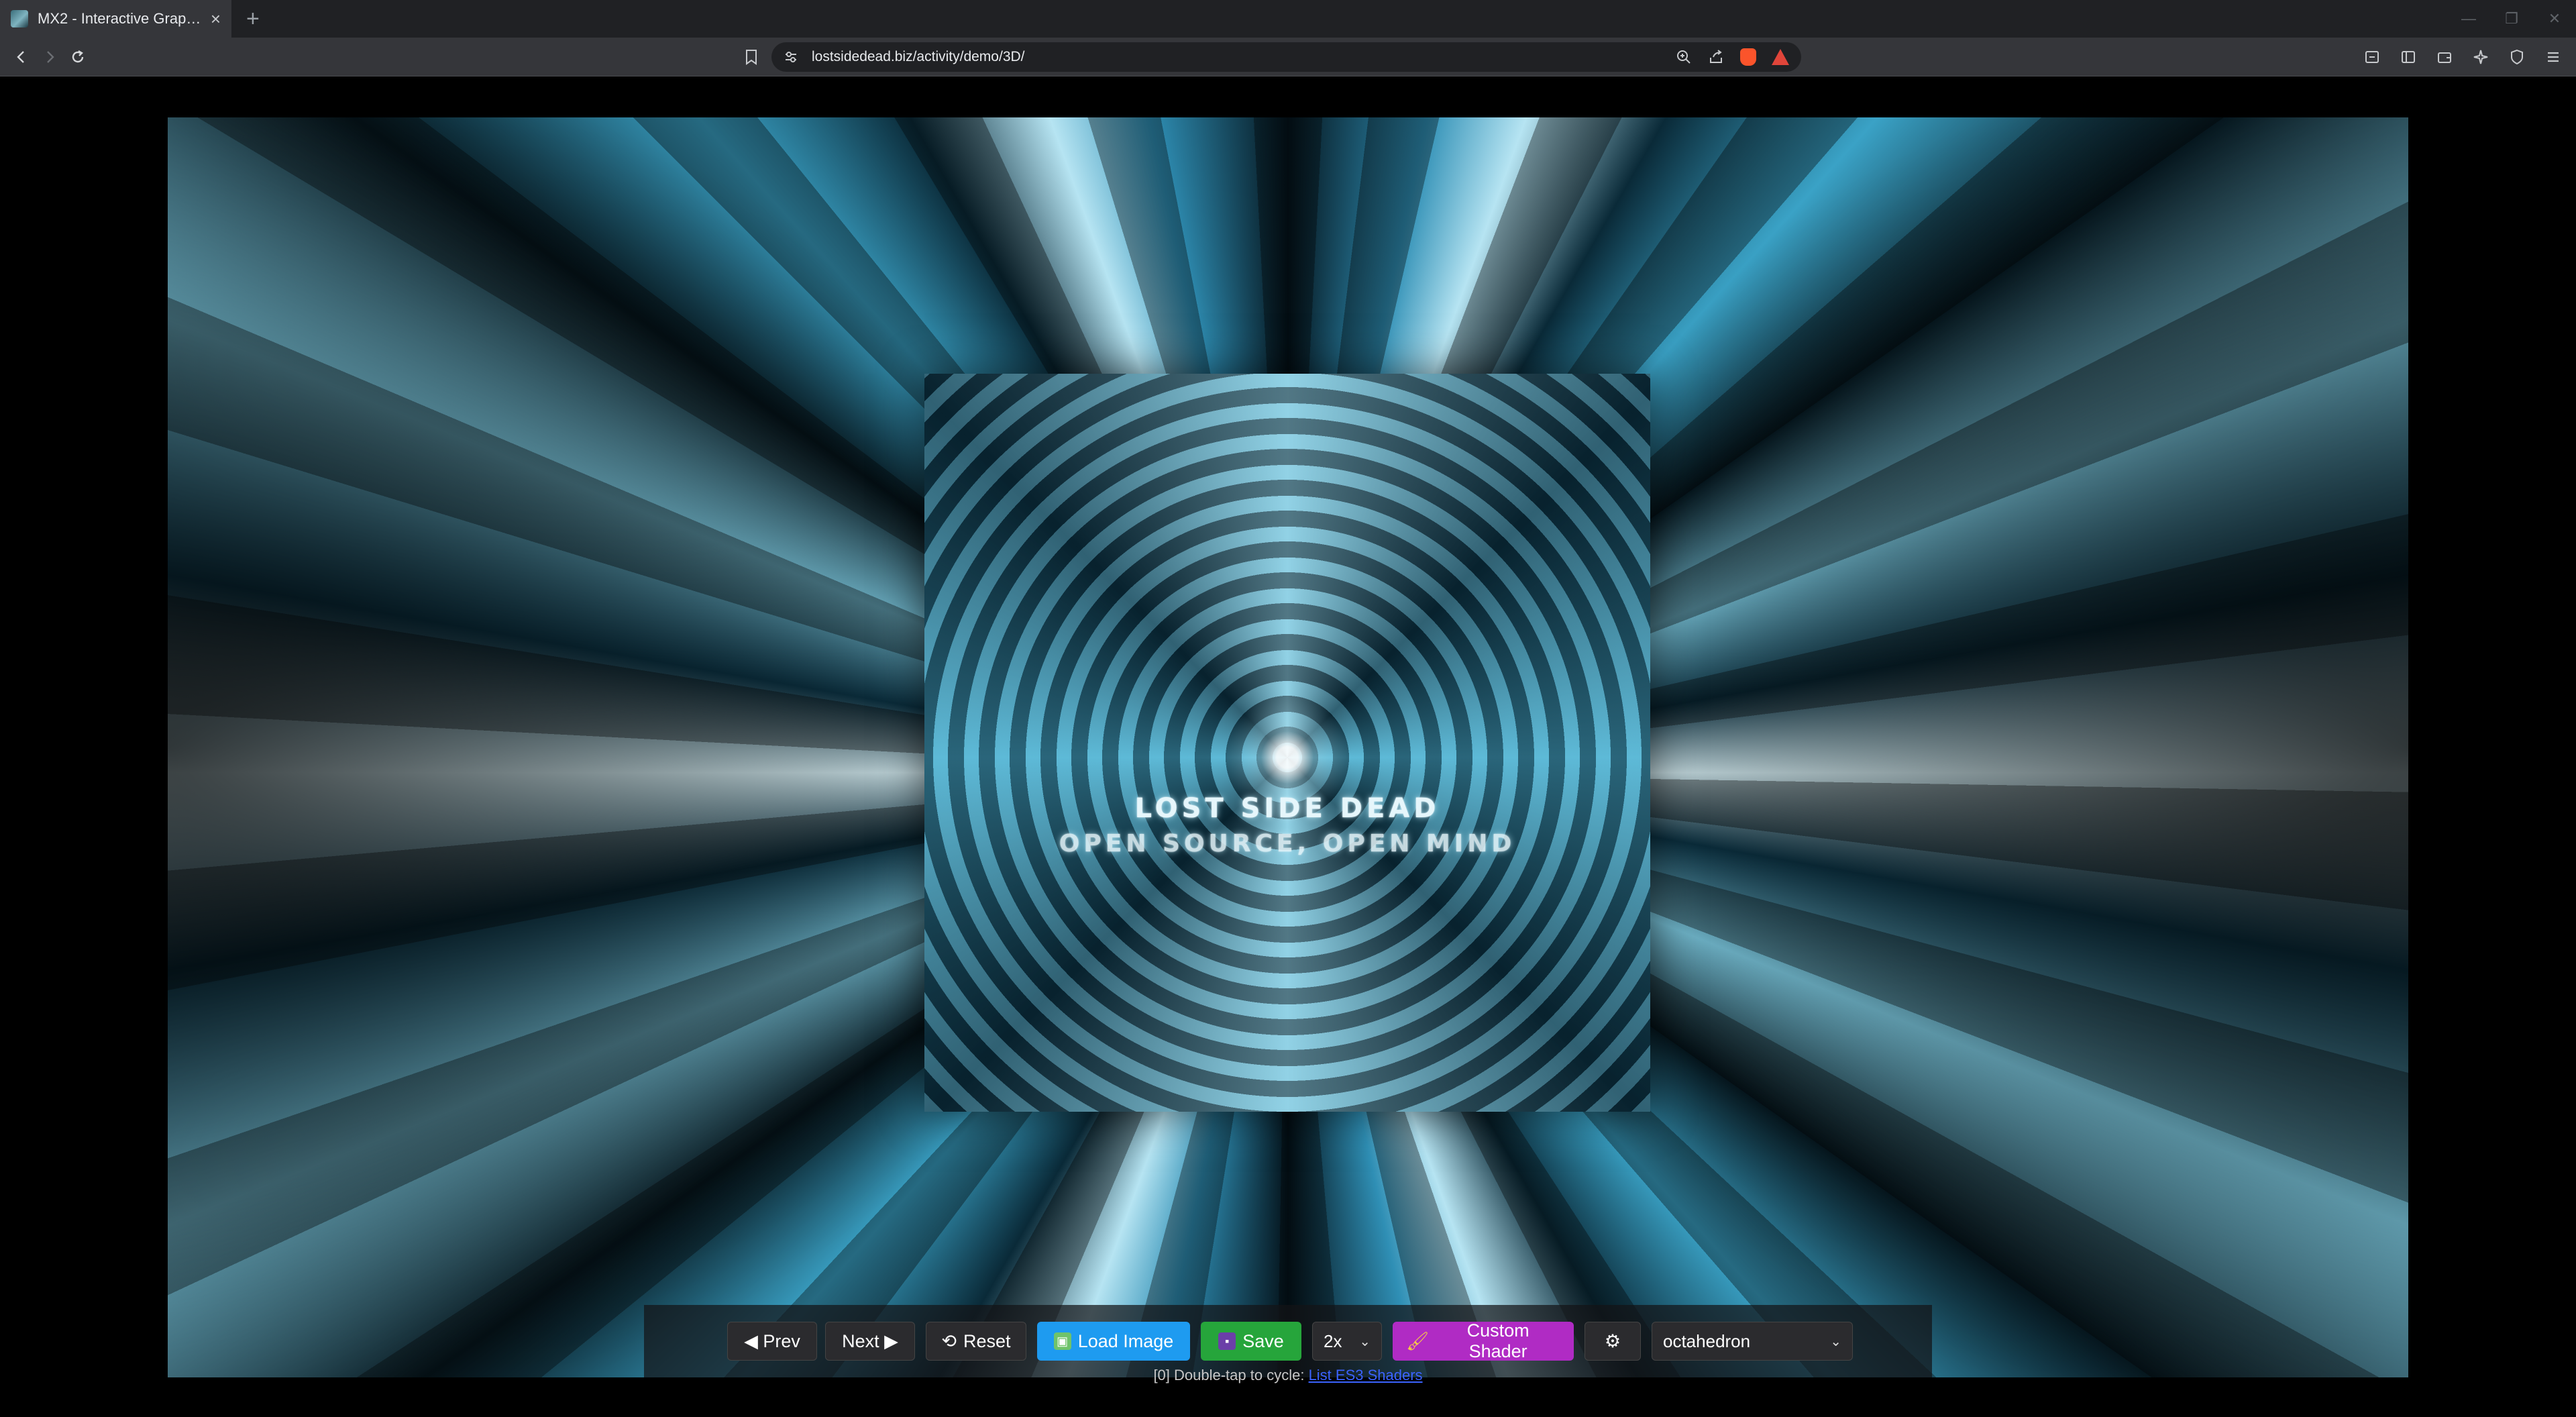  I want to click on url-text: lostsidedead.biz/activity/demo/3D/, so click(918, 56).